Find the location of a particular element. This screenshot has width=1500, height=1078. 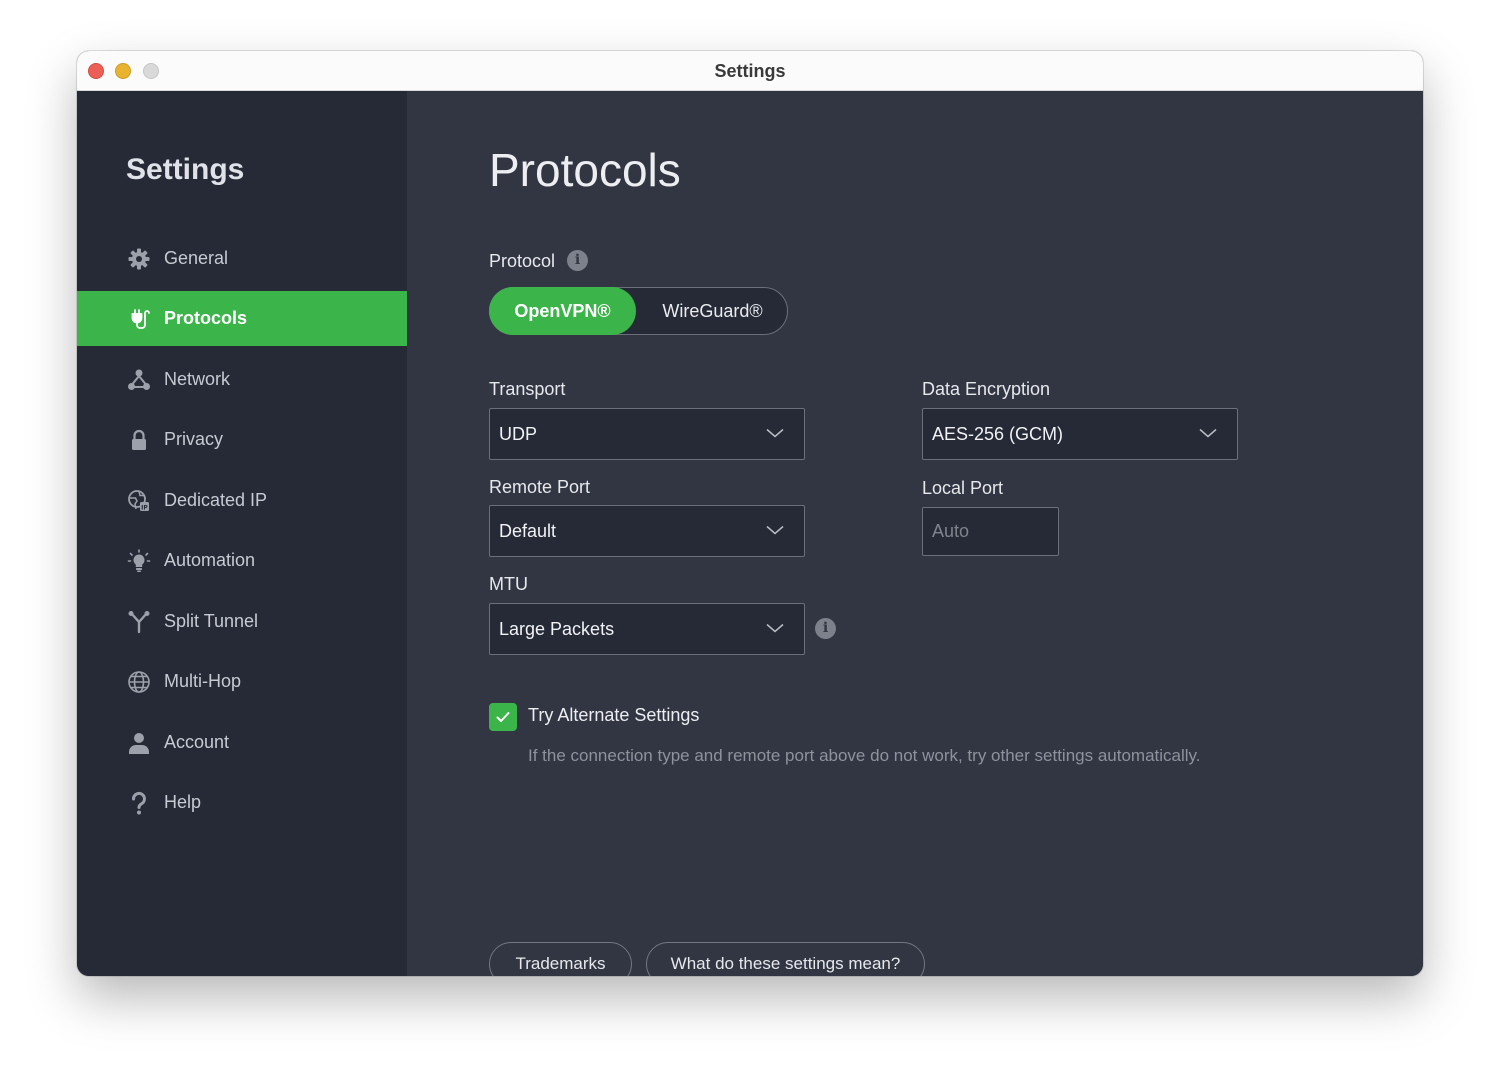

user-icon is located at coordinates (139, 743).